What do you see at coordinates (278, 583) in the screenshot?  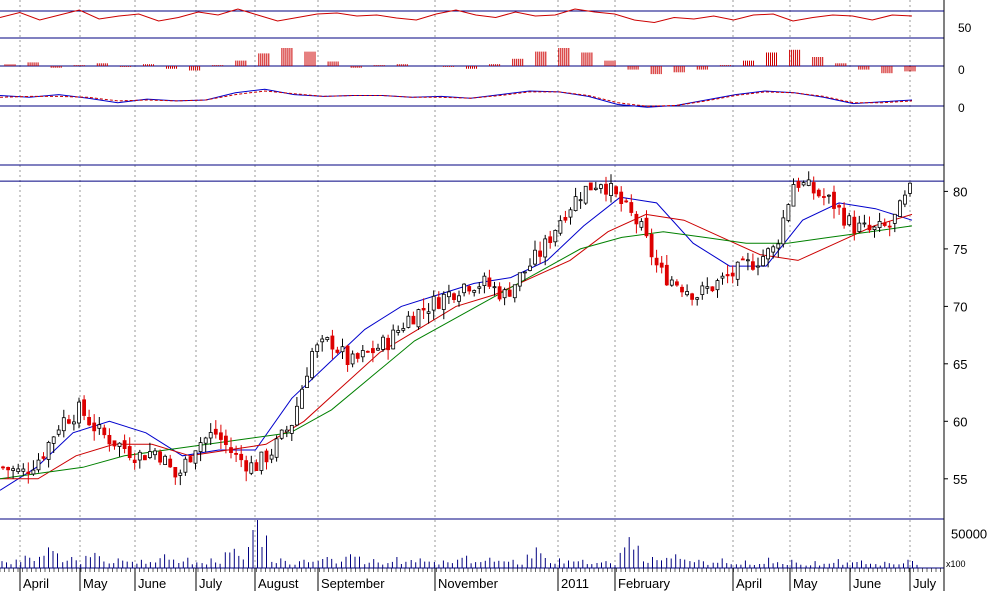 I see `date-tick-label: August` at bounding box center [278, 583].